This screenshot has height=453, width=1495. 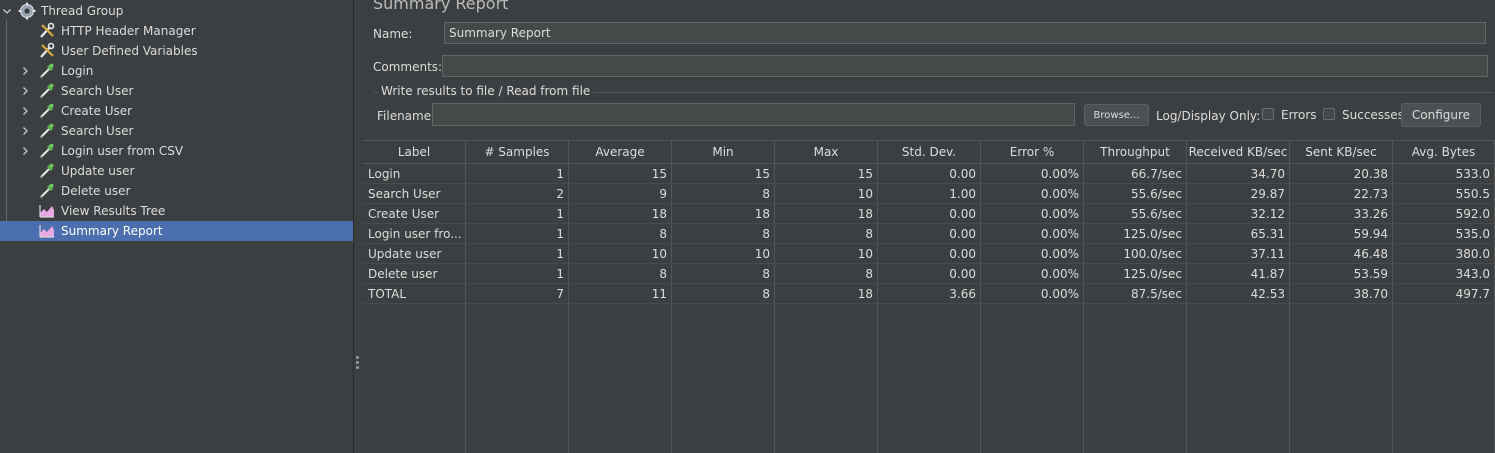 I want to click on filename-field, so click(x=753, y=114).